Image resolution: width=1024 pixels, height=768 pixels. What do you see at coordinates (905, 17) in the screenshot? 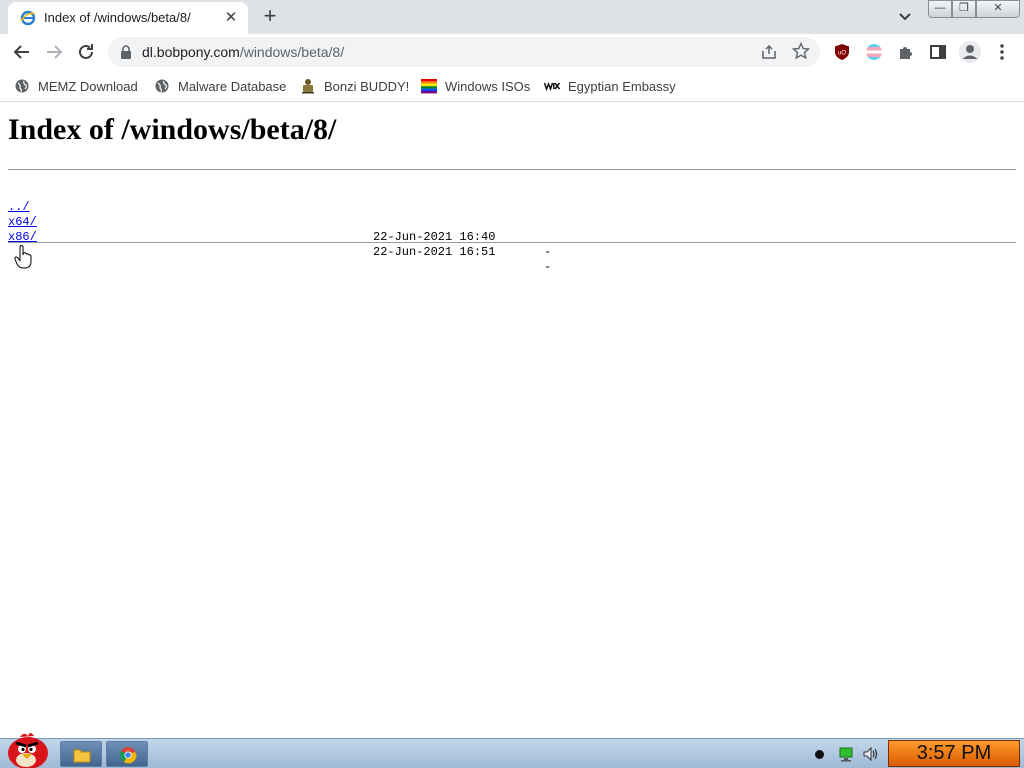
I see `tab-search-chevron-icon` at bounding box center [905, 17].